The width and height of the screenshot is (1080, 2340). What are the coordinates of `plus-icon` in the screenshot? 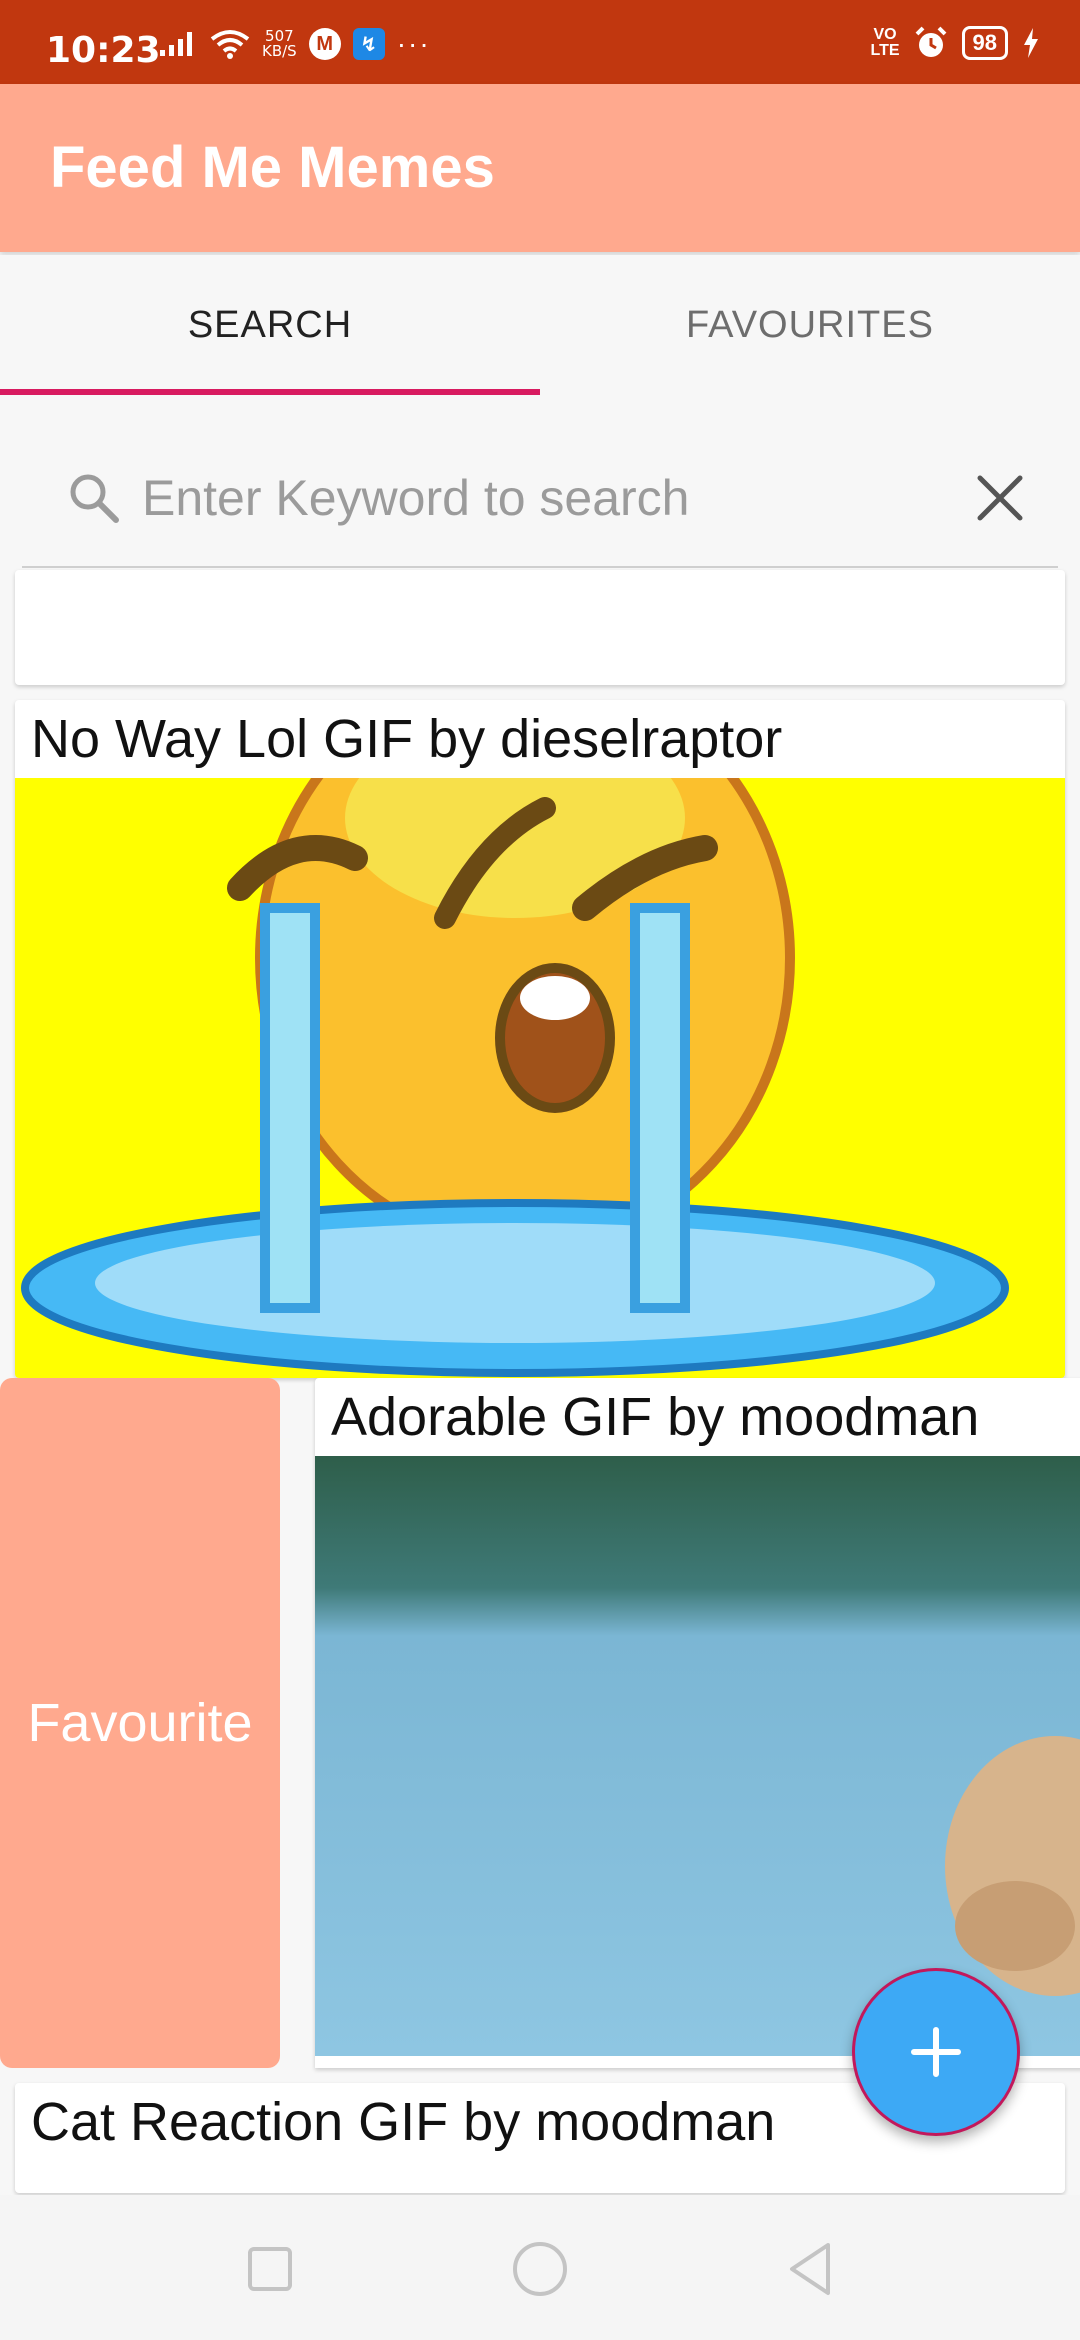 It's located at (936, 2052).